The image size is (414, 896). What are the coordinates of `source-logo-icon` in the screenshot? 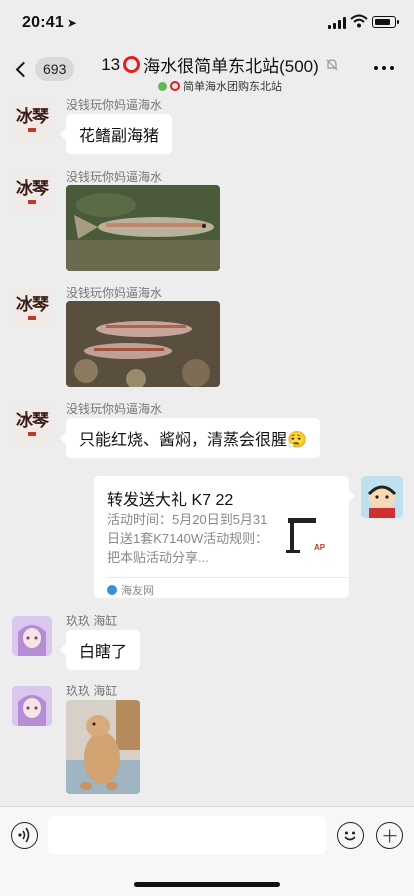 It's located at (112, 590).